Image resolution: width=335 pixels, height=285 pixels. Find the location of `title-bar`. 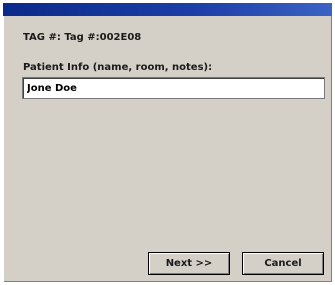

title-bar is located at coordinates (167, 9).